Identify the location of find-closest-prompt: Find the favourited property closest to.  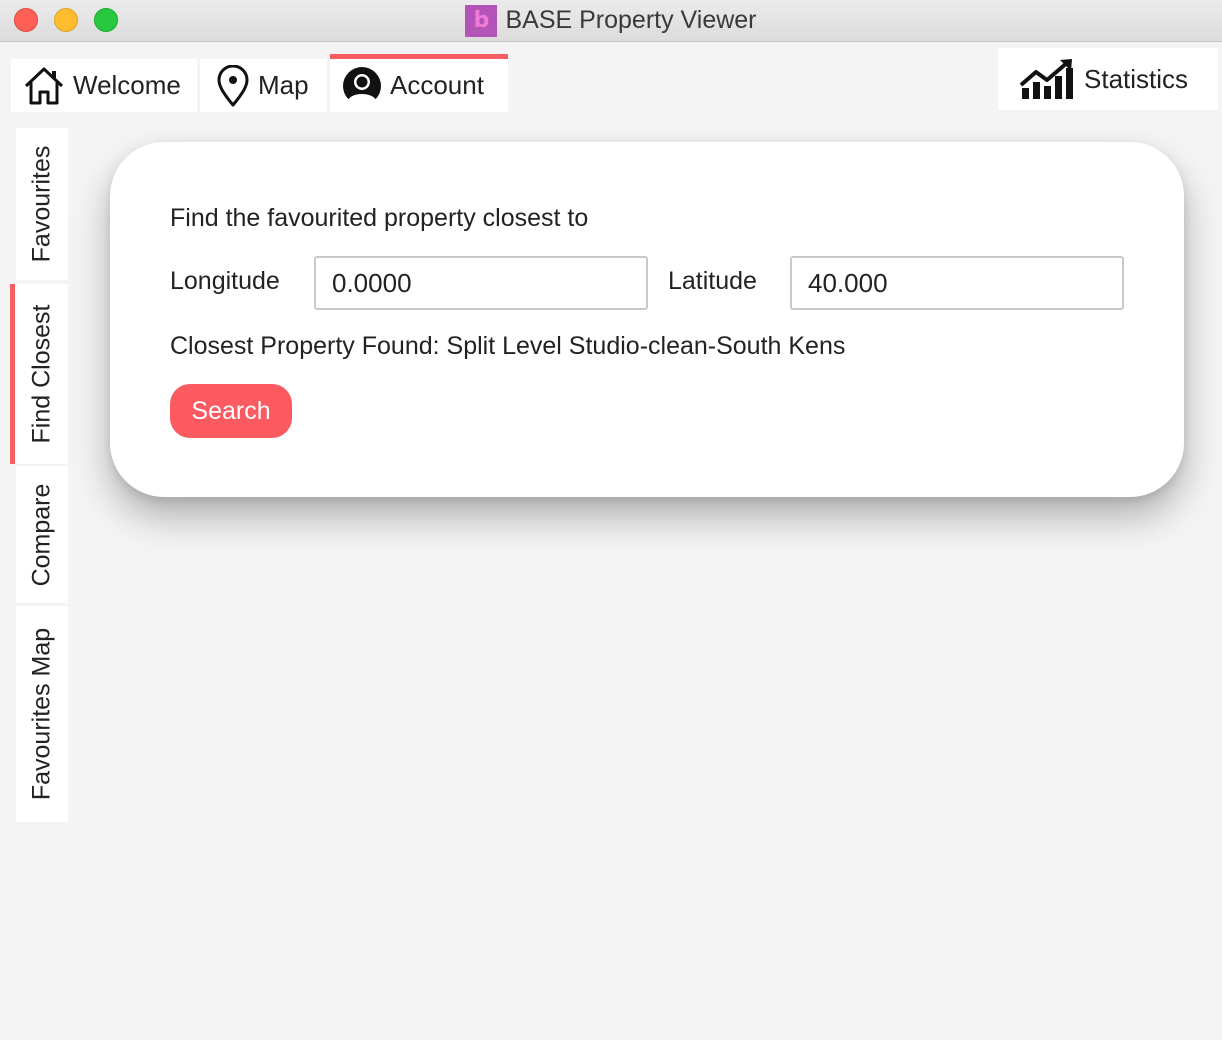
(379, 218).